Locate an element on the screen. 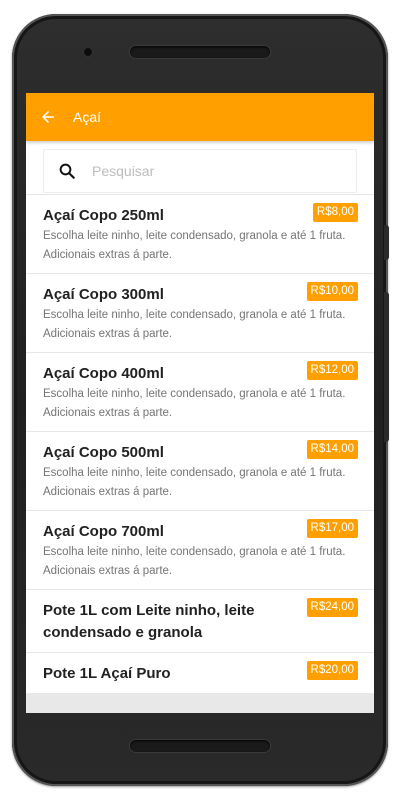 This screenshot has width=400, height=800. bottom-speaker is located at coordinates (200, 746).